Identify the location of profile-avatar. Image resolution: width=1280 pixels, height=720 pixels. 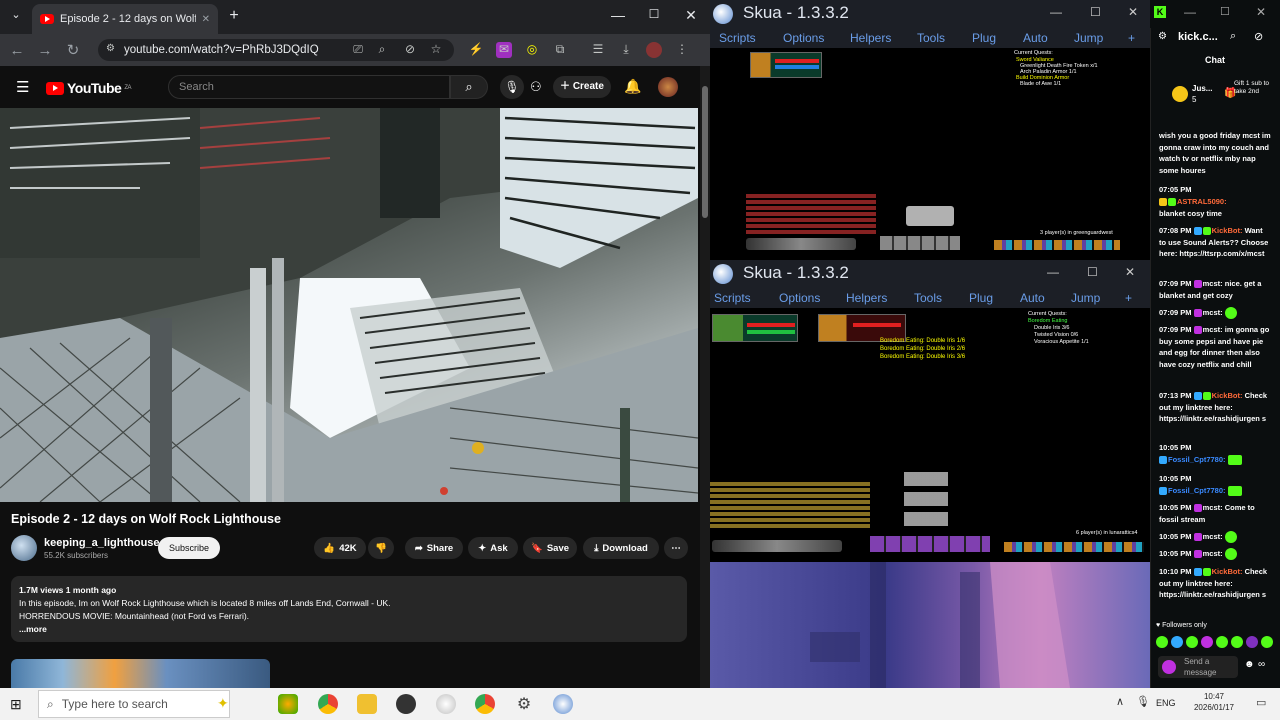
(654, 50).